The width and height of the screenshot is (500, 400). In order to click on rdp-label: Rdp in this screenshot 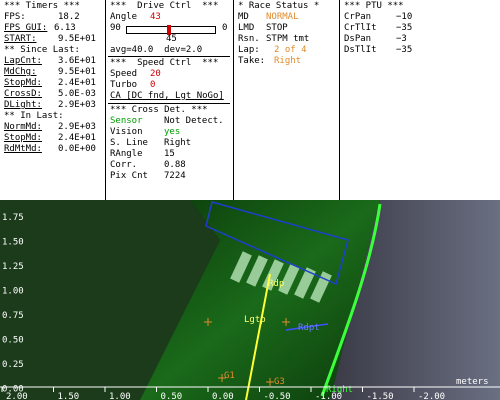, I will do `click(276, 284)`.